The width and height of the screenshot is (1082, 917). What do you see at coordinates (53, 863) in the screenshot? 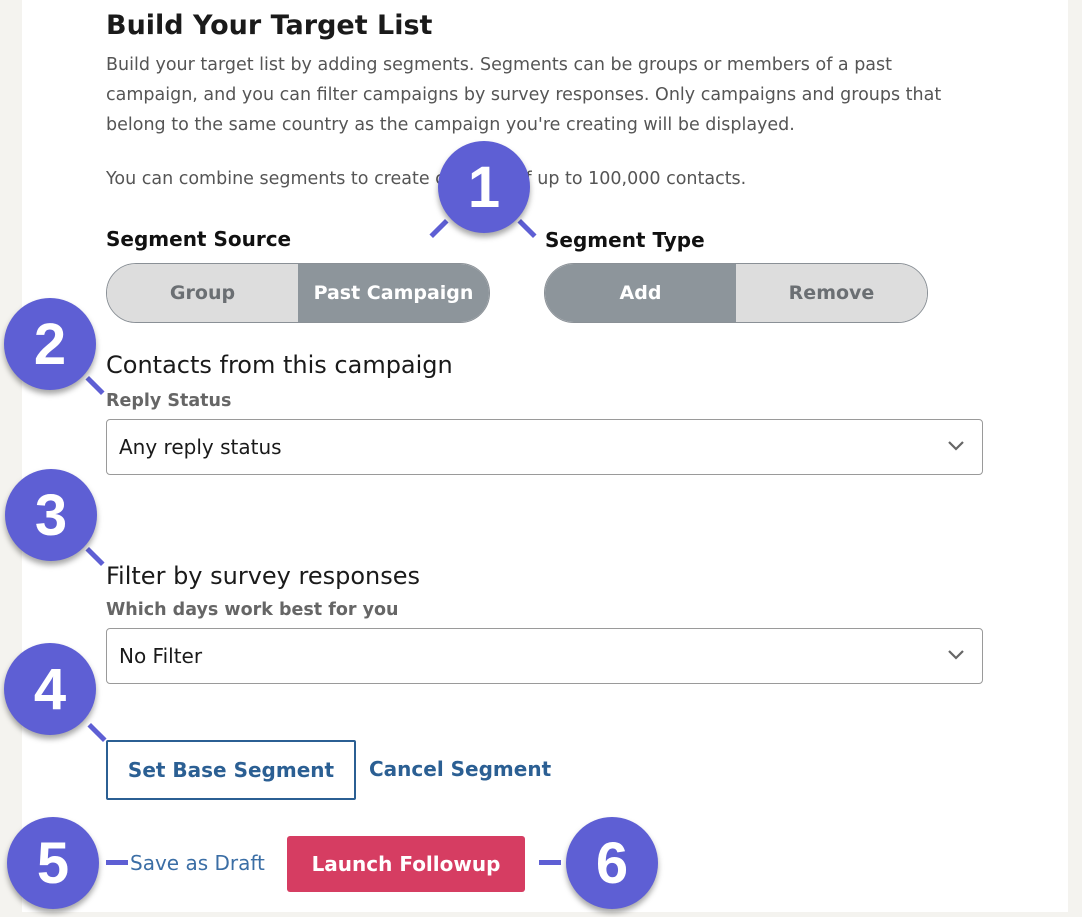
I see `callout-badge-5: 5` at bounding box center [53, 863].